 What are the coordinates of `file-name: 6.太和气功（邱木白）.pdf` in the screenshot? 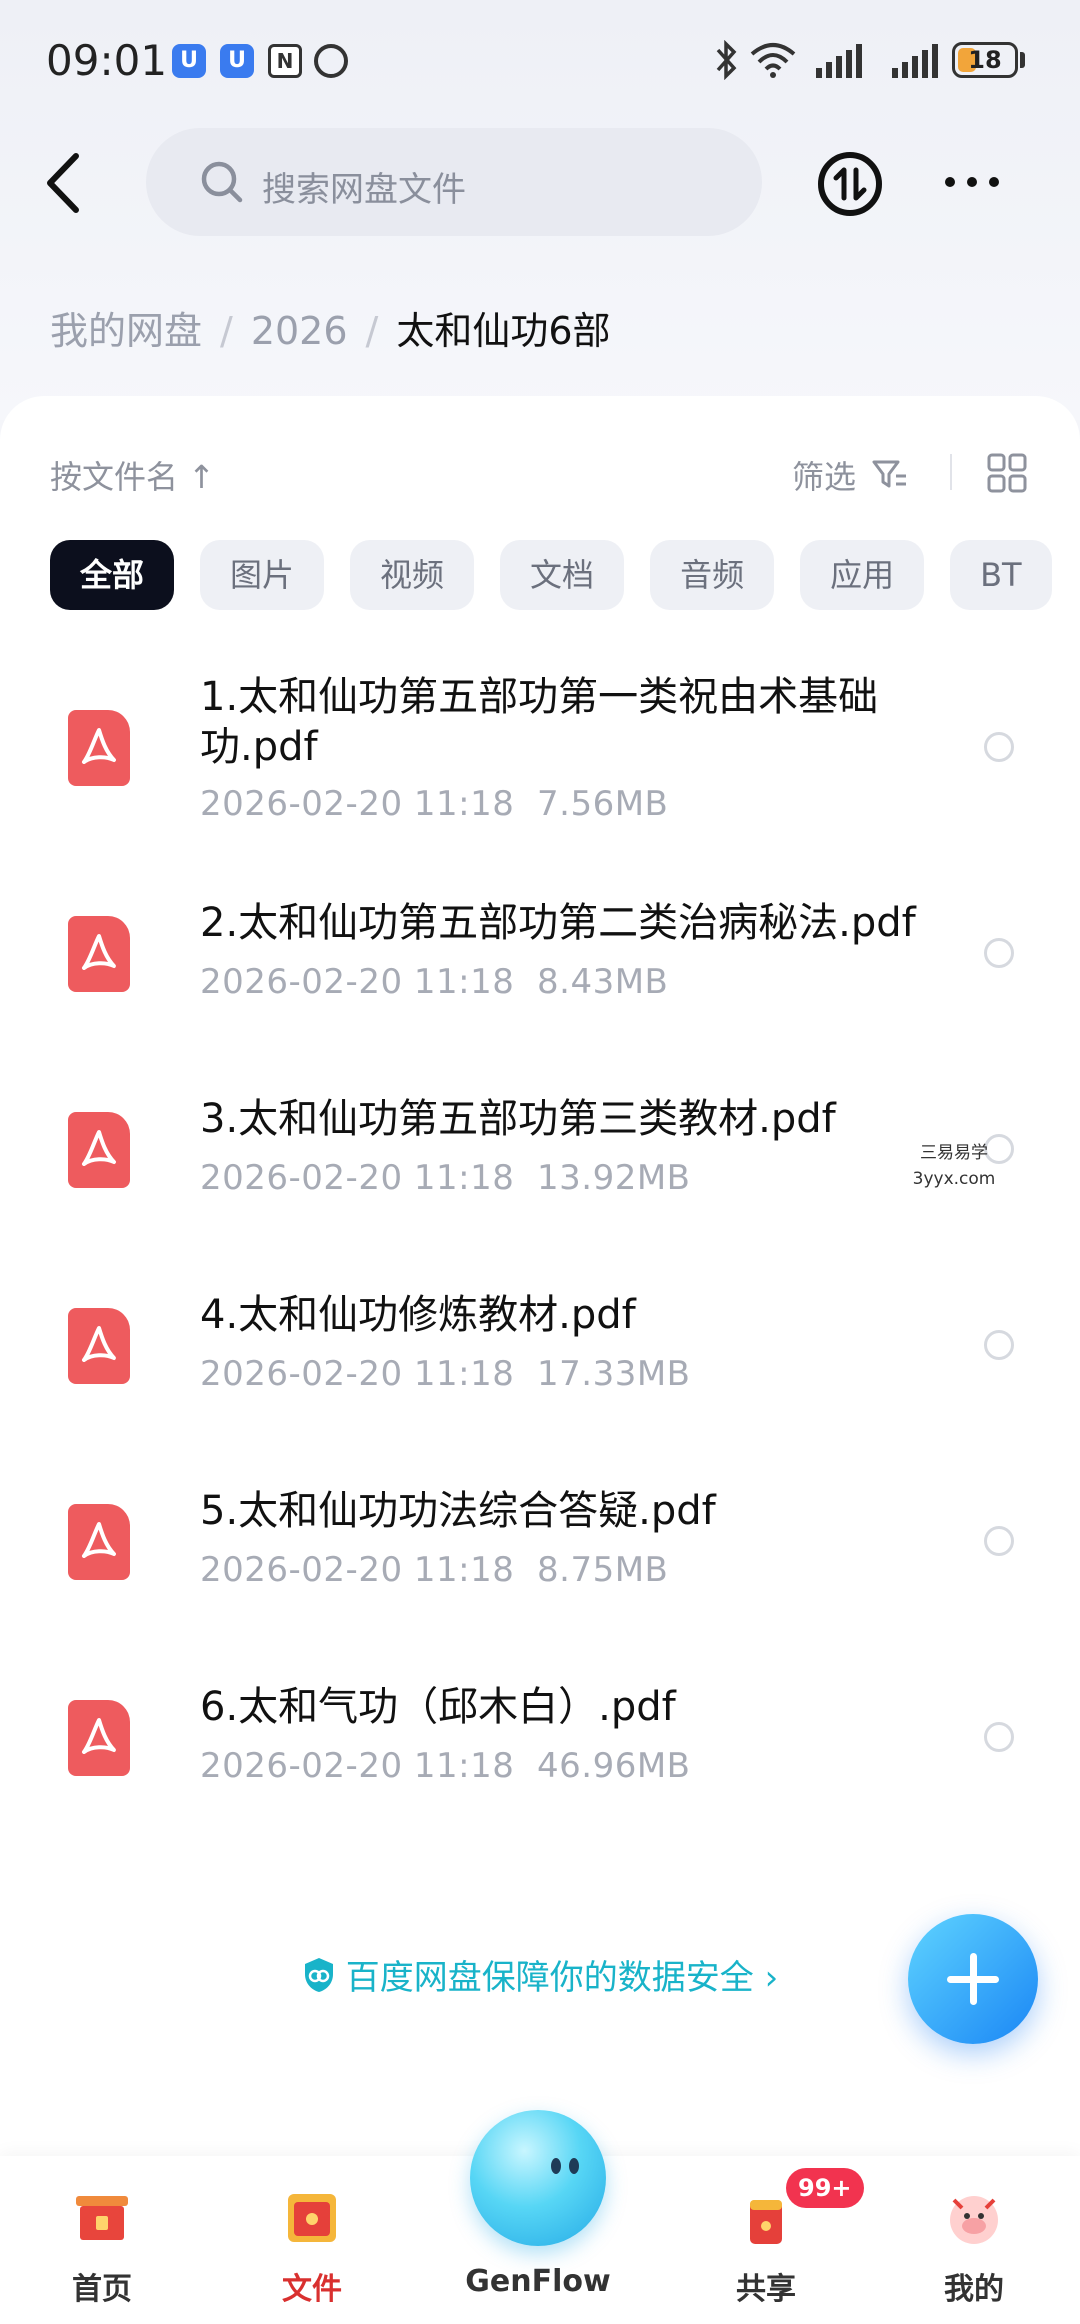 It's located at (438, 1707).